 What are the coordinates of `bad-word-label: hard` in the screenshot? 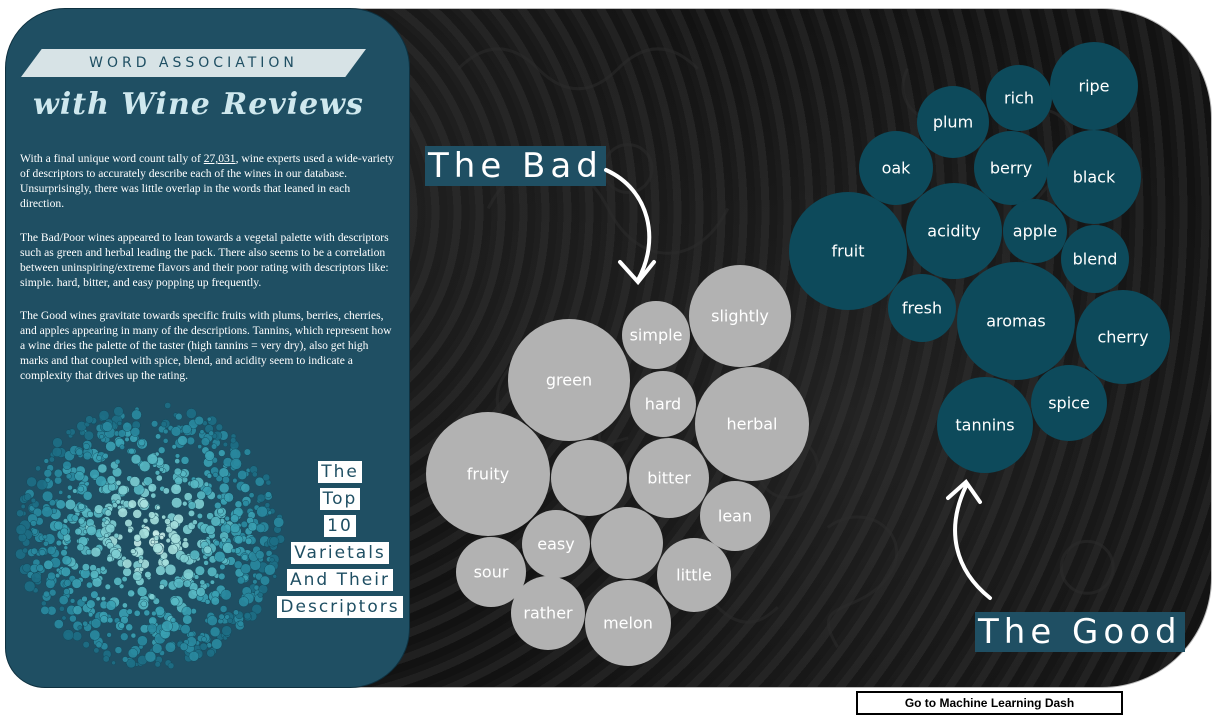 It's located at (663, 404).